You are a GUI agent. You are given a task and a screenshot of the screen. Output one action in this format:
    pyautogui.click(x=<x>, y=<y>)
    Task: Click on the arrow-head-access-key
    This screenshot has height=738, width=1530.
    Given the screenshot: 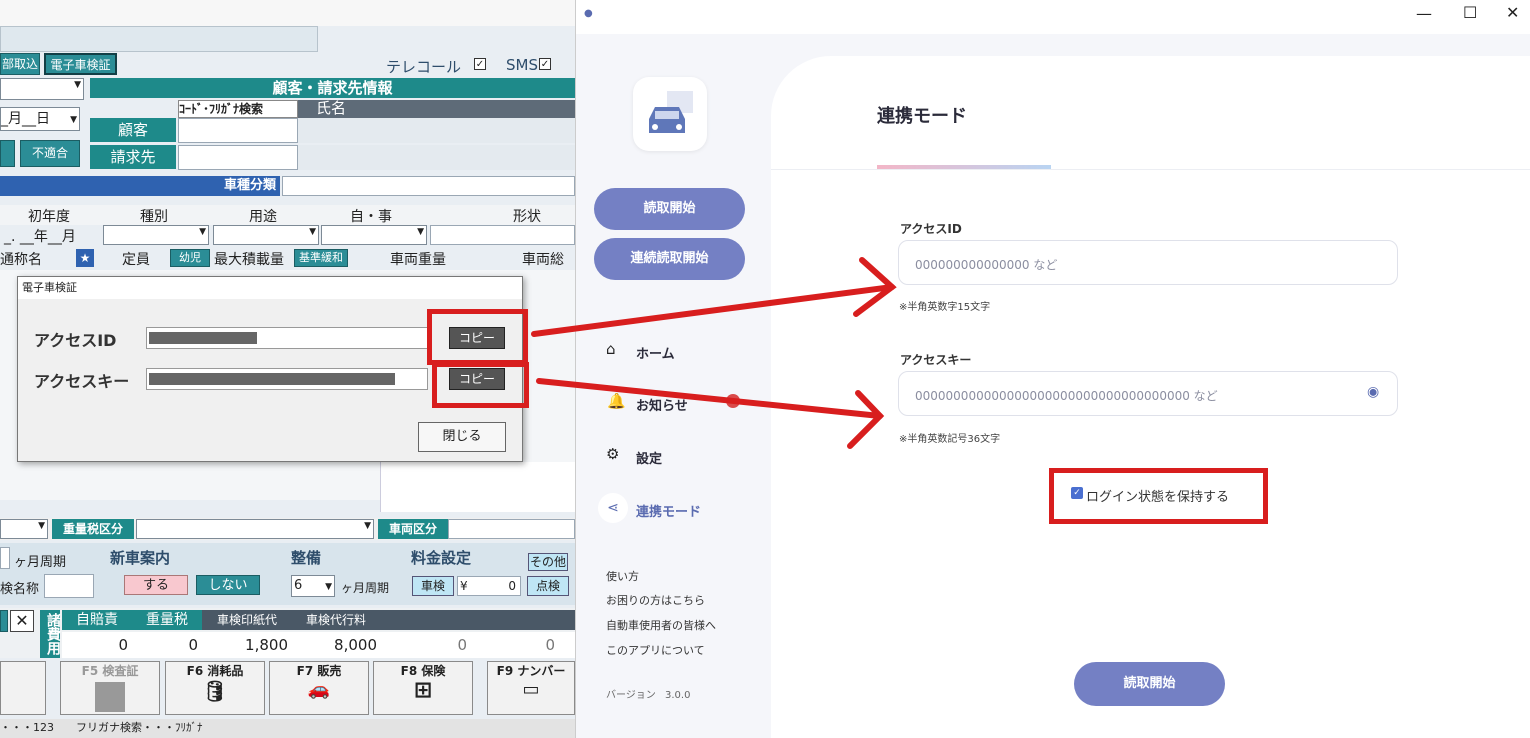 What is the action you would take?
    pyautogui.click(x=866, y=419)
    